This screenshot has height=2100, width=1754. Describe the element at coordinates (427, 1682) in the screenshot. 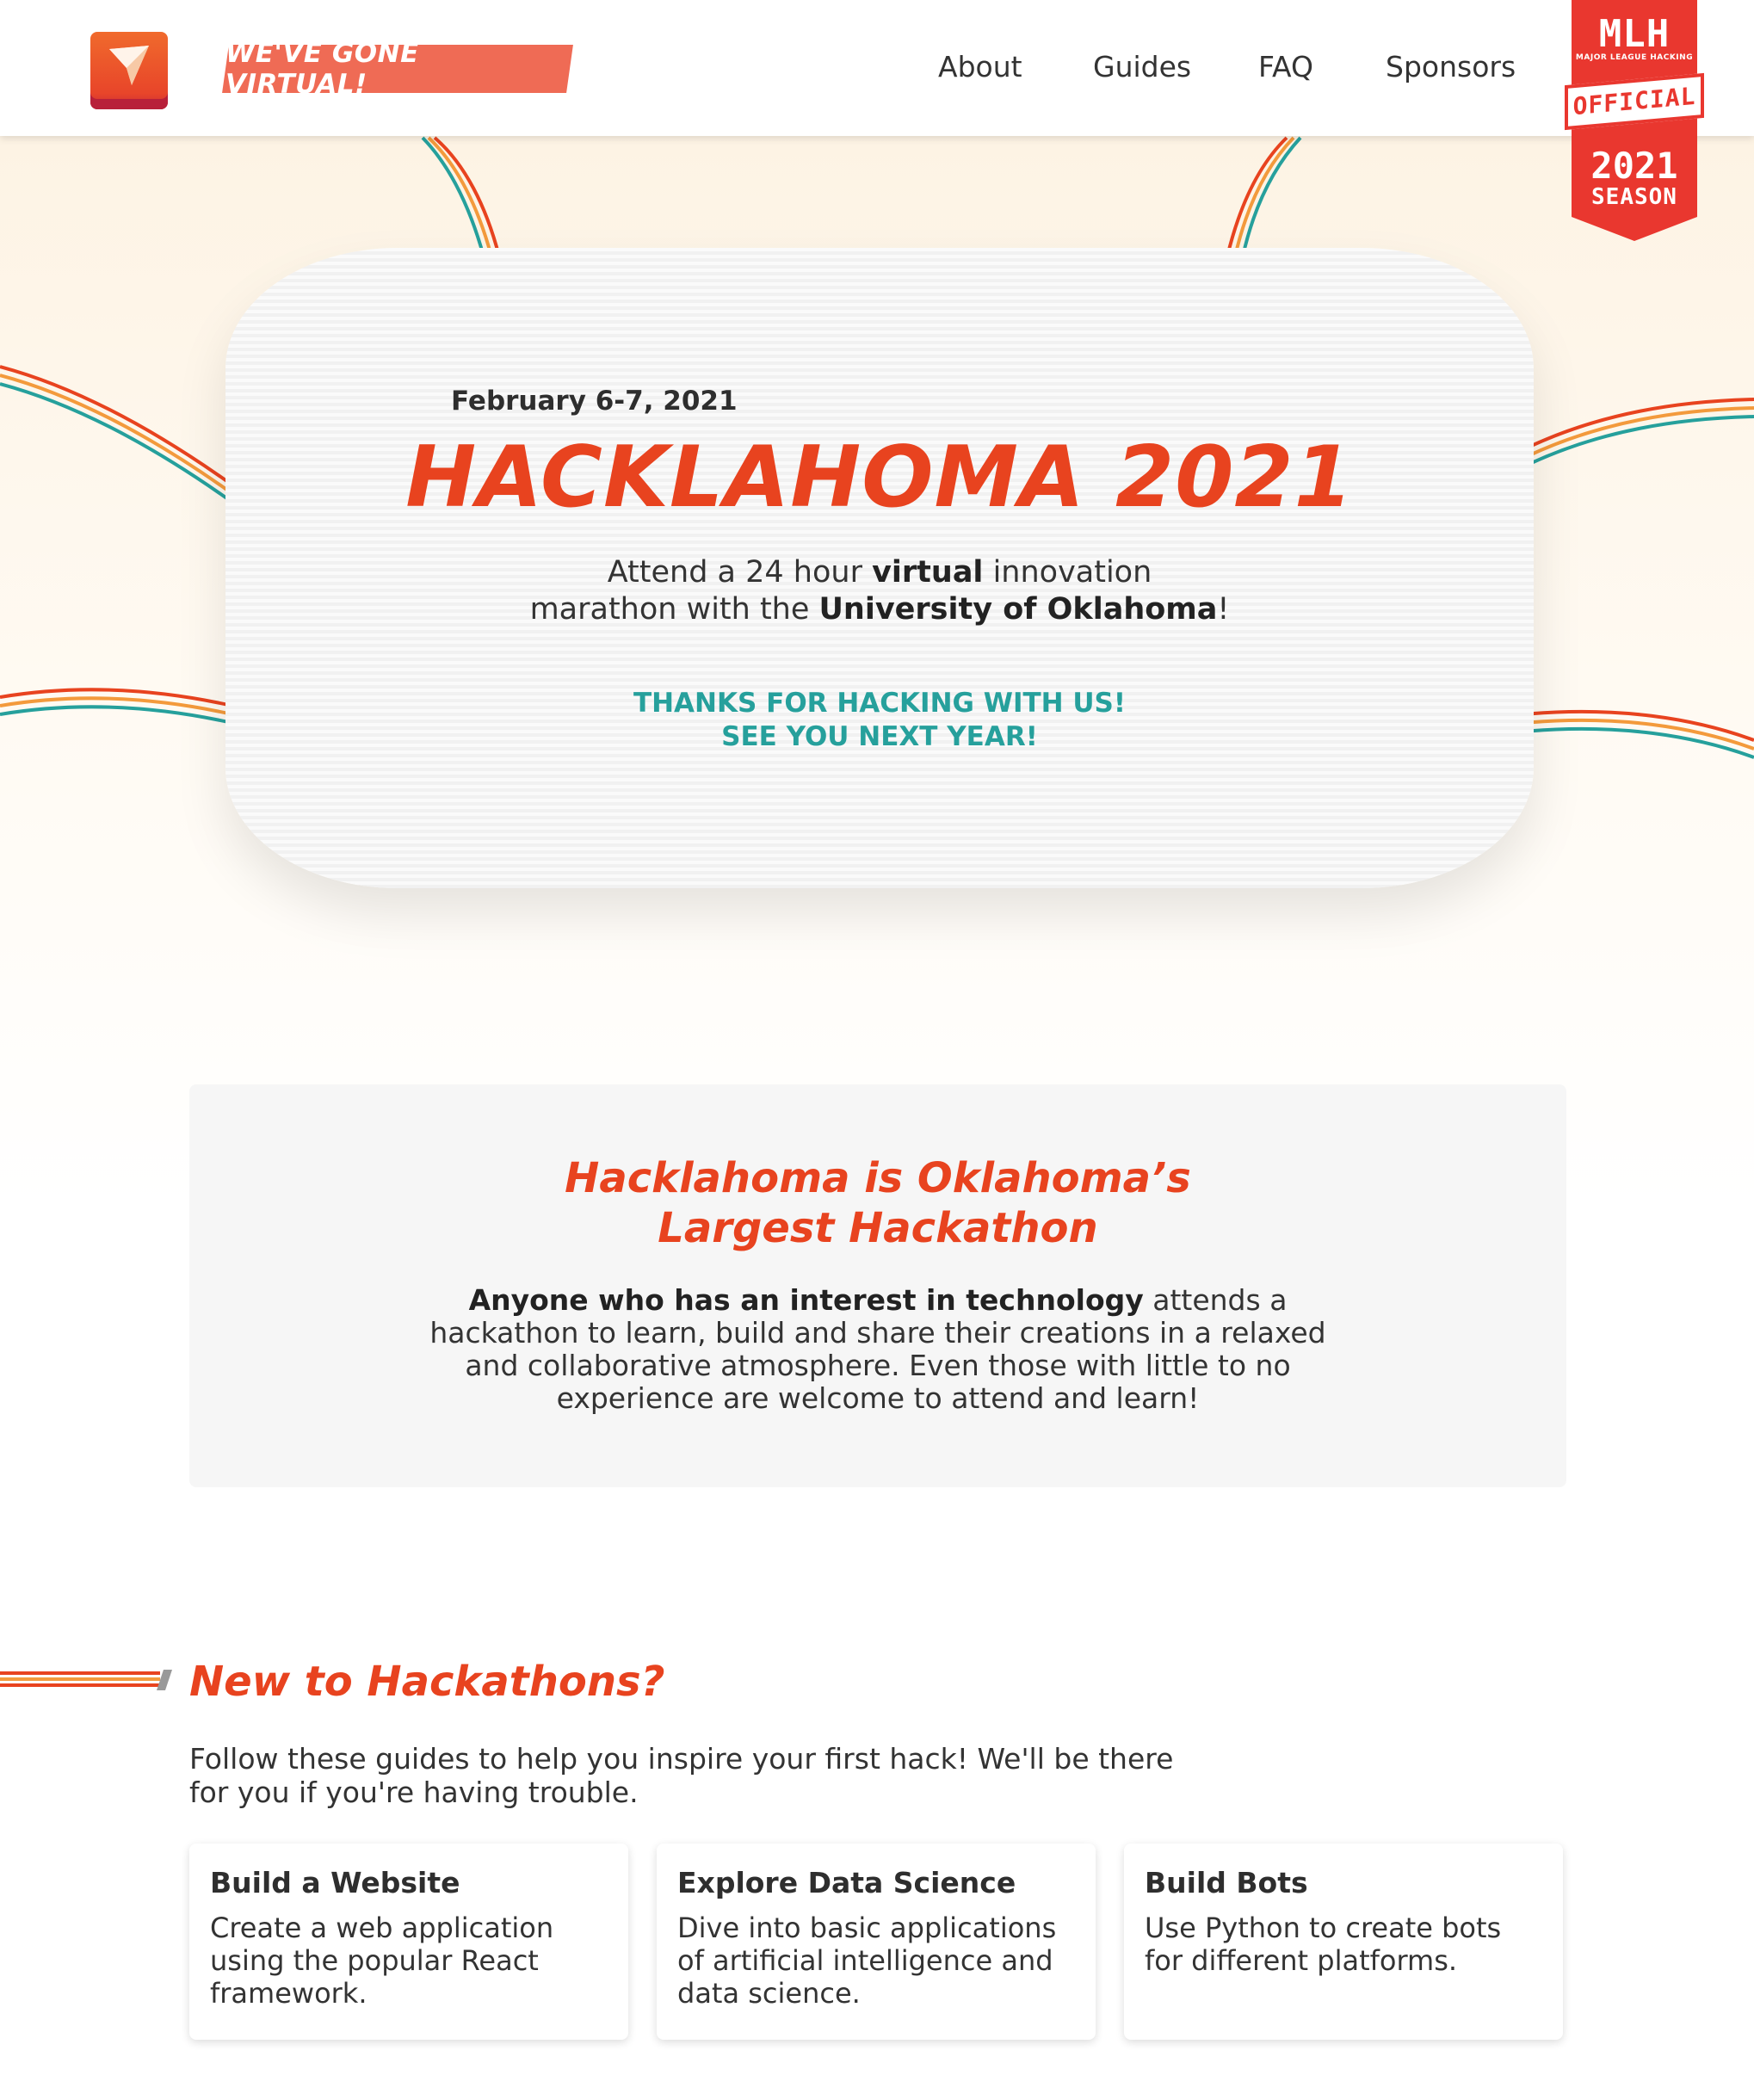

I see `guides-title: New to Hackathons?` at that location.